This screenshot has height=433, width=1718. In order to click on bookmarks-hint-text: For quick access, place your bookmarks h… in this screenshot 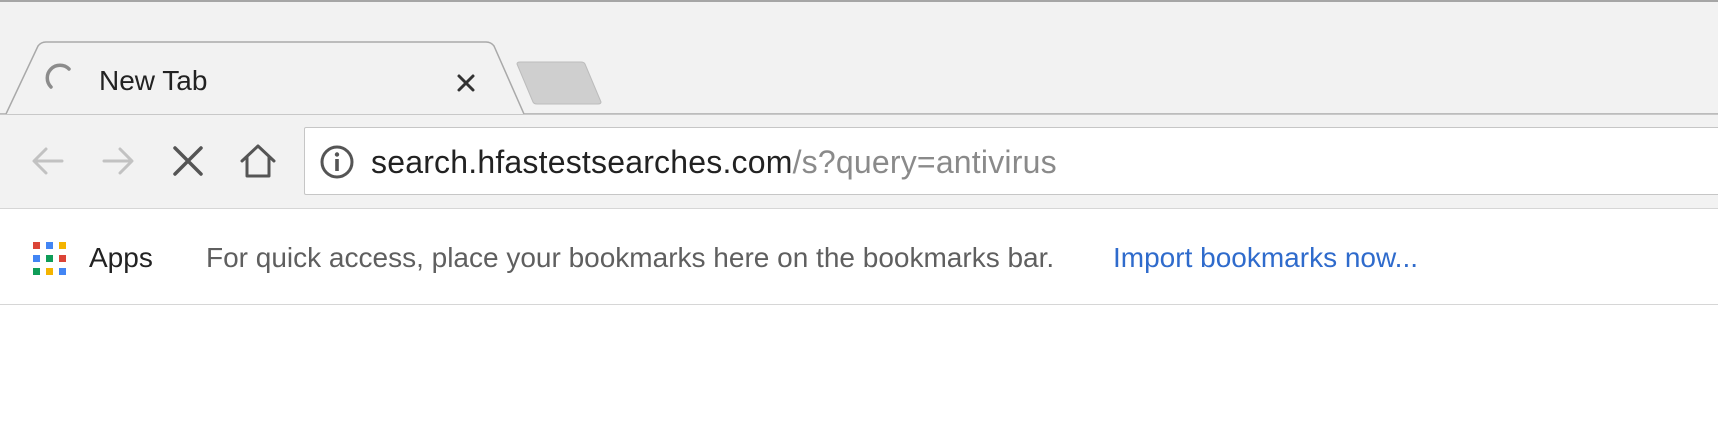, I will do `click(630, 257)`.